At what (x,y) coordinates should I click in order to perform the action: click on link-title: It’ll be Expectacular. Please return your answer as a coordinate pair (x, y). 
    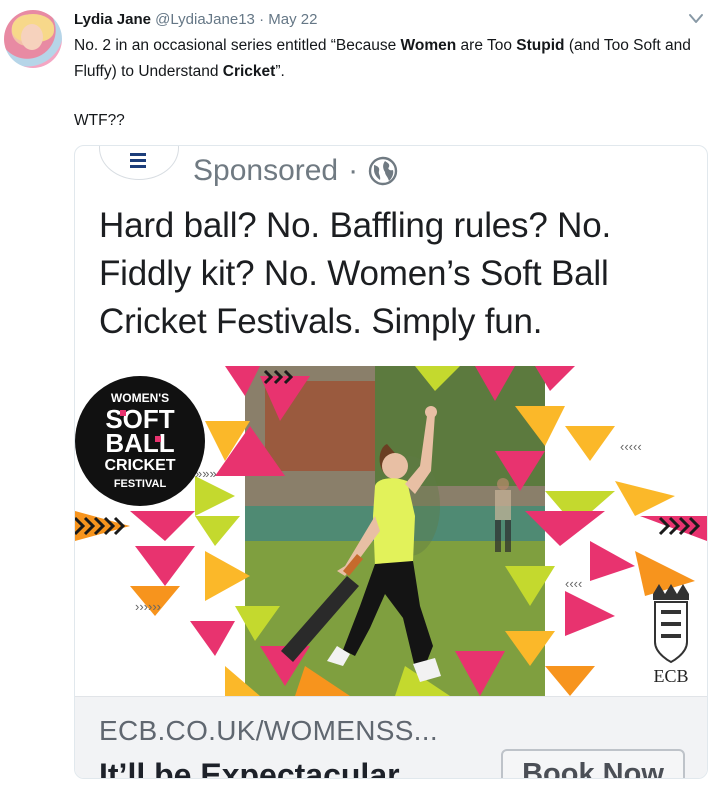
    Looking at the image, I should click on (249, 767).